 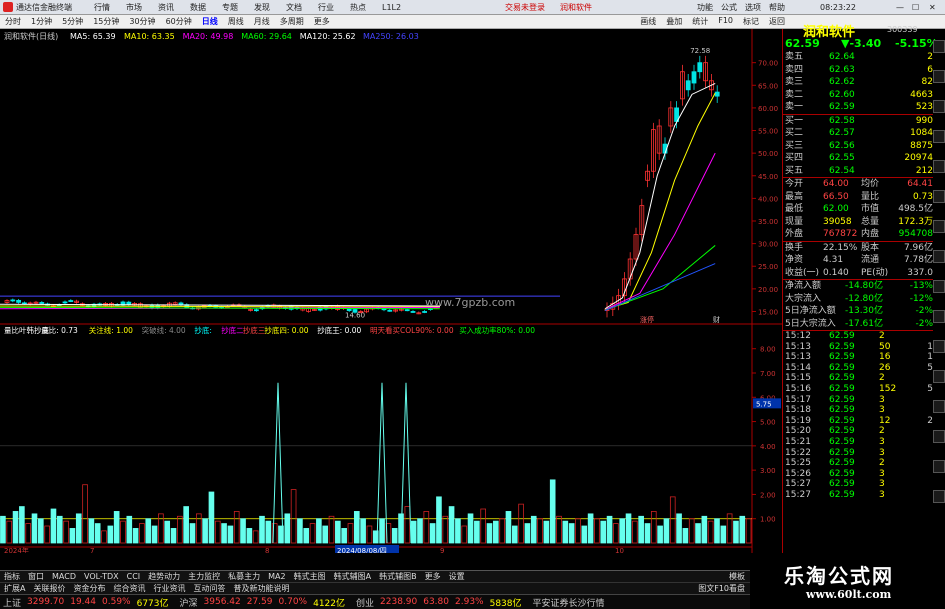 I want to click on period-tab-6: 日线, so click(x=210, y=21).